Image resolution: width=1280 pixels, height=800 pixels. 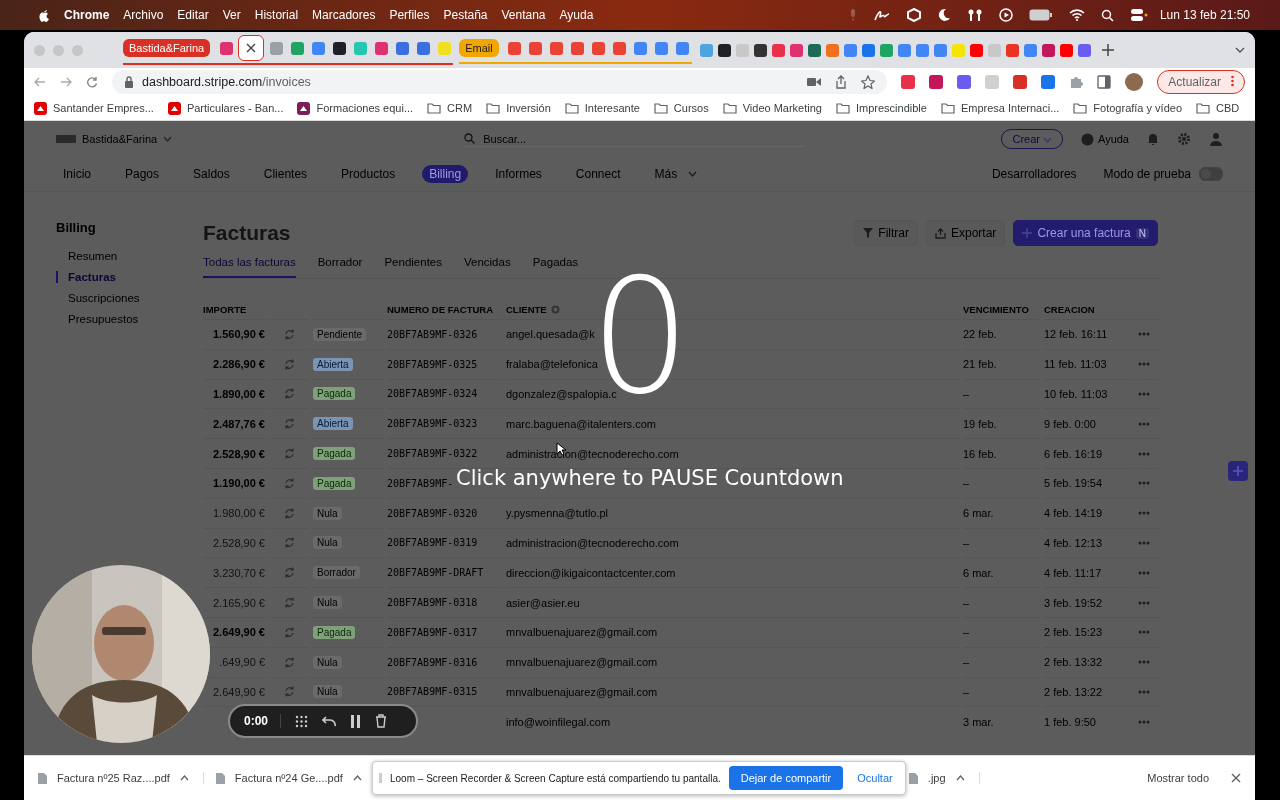 What do you see at coordinates (1153, 139) in the screenshot?
I see `bell-icon` at bounding box center [1153, 139].